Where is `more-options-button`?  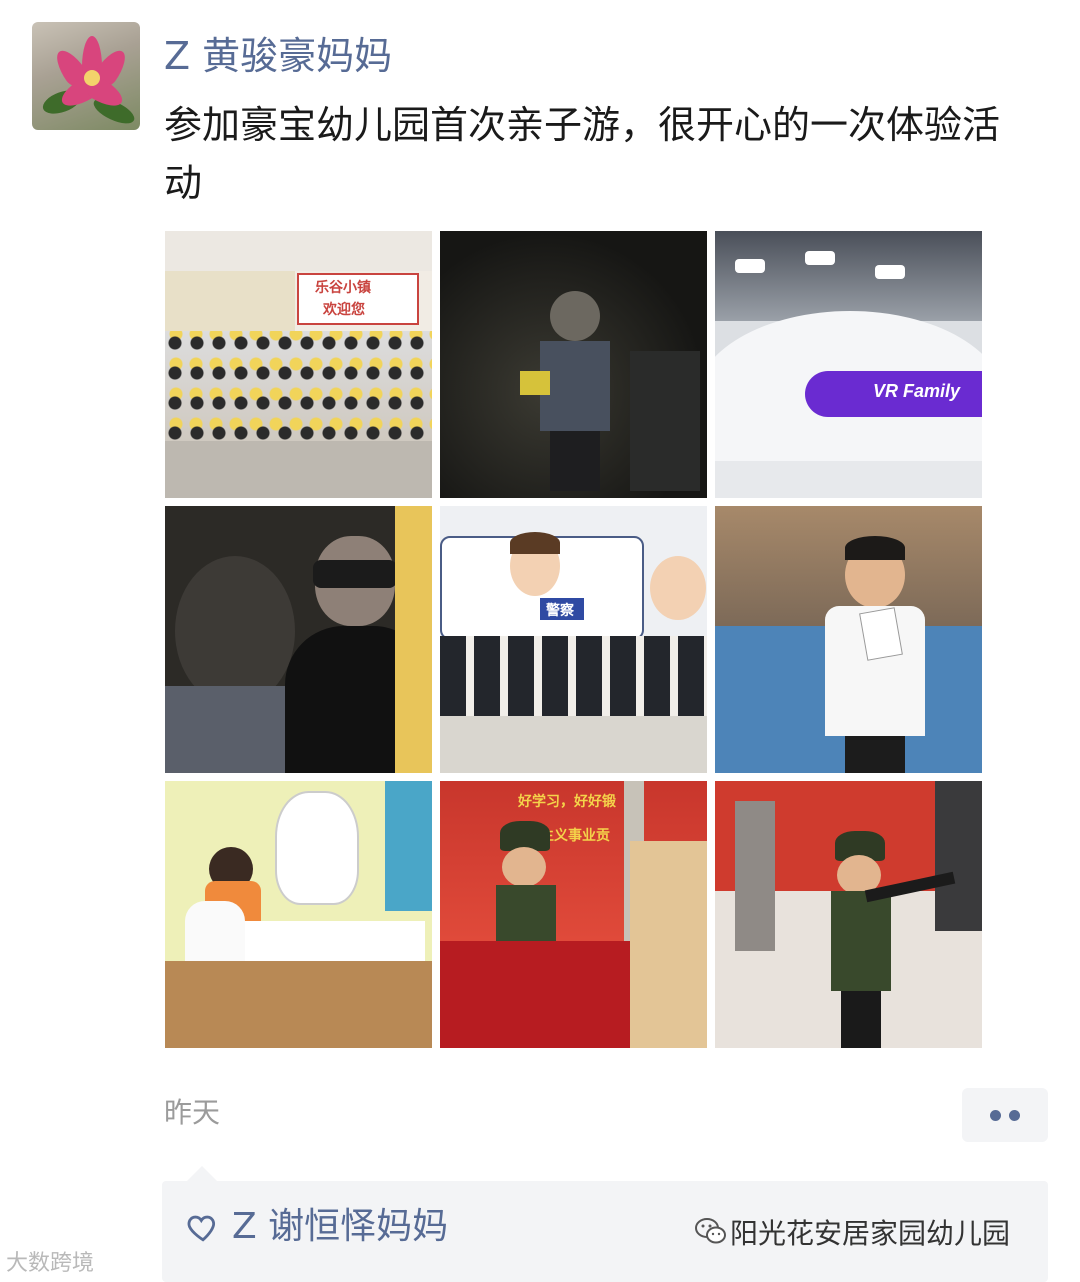
more-options-button is located at coordinates (1005, 1115).